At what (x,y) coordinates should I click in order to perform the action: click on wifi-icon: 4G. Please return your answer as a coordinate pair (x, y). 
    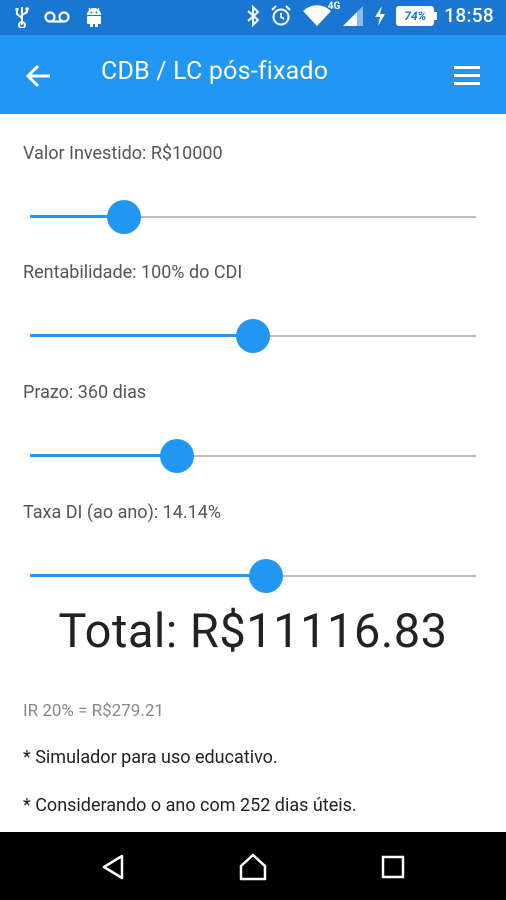
    Looking at the image, I should click on (321, 14).